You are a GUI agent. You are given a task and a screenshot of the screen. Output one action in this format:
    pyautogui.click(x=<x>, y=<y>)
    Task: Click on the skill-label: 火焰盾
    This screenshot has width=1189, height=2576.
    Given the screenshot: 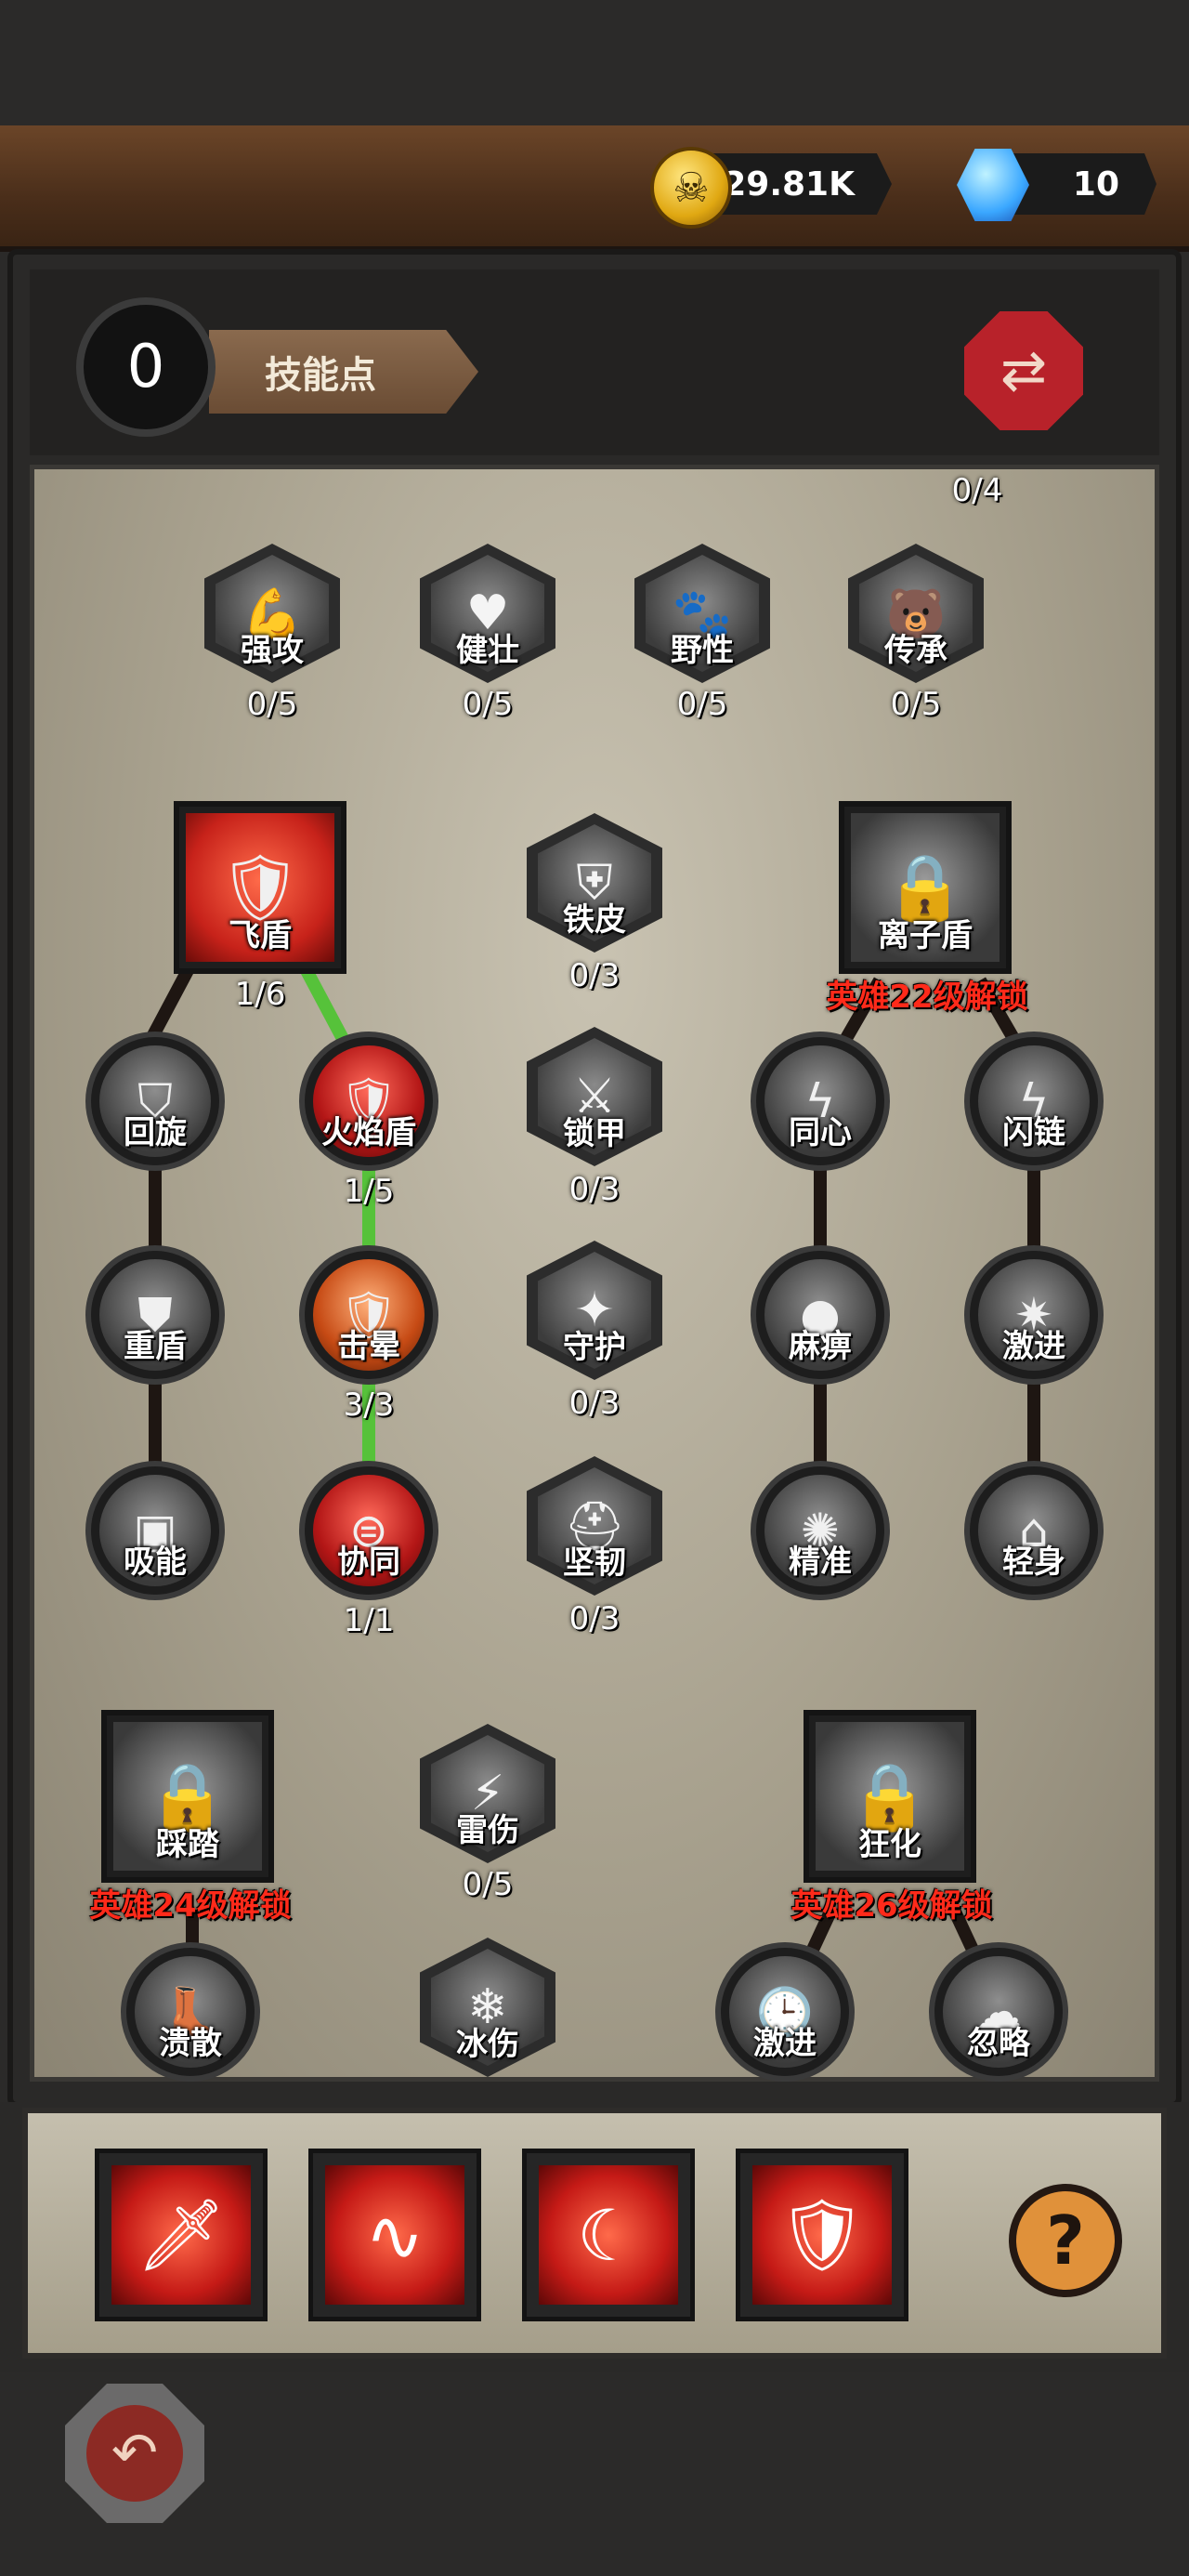 What is the action you would take?
    pyautogui.click(x=368, y=1132)
    